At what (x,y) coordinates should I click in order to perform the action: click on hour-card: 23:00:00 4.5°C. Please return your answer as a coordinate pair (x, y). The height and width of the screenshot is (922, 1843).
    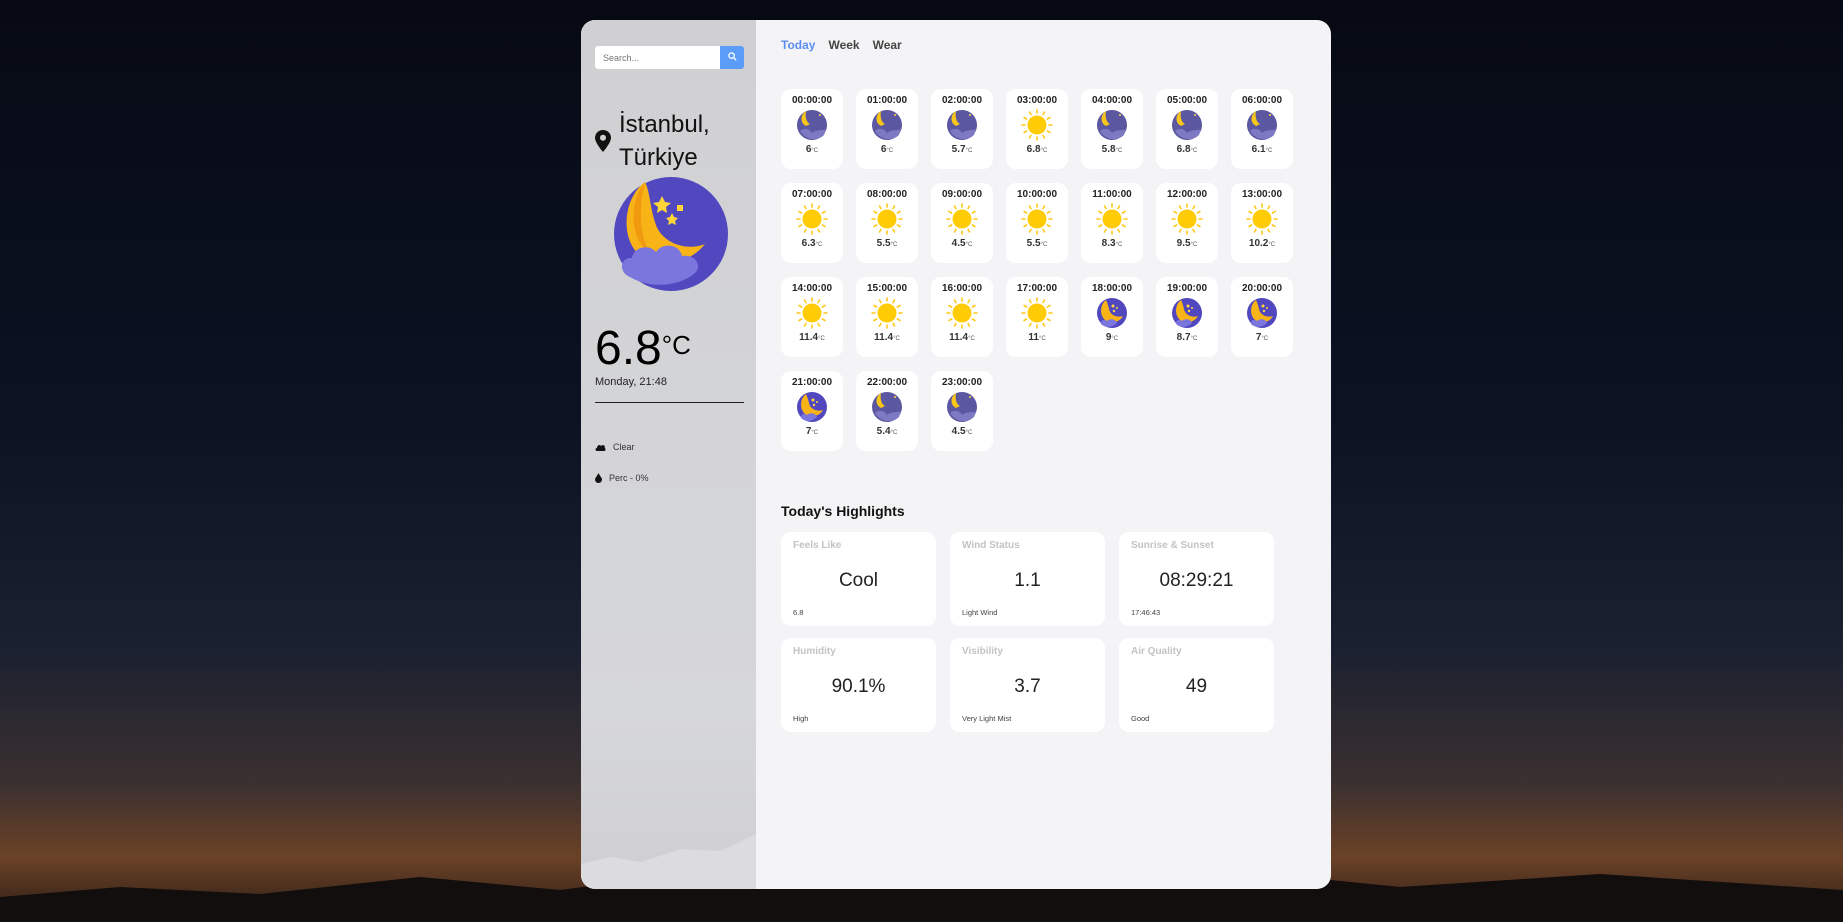
    Looking at the image, I should click on (962, 411).